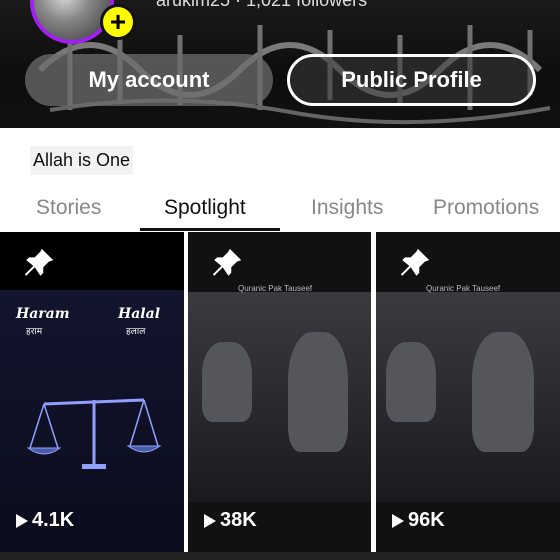 This screenshot has width=560, height=560. What do you see at coordinates (280, 556) in the screenshot?
I see `next-row-preview` at bounding box center [280, 556].